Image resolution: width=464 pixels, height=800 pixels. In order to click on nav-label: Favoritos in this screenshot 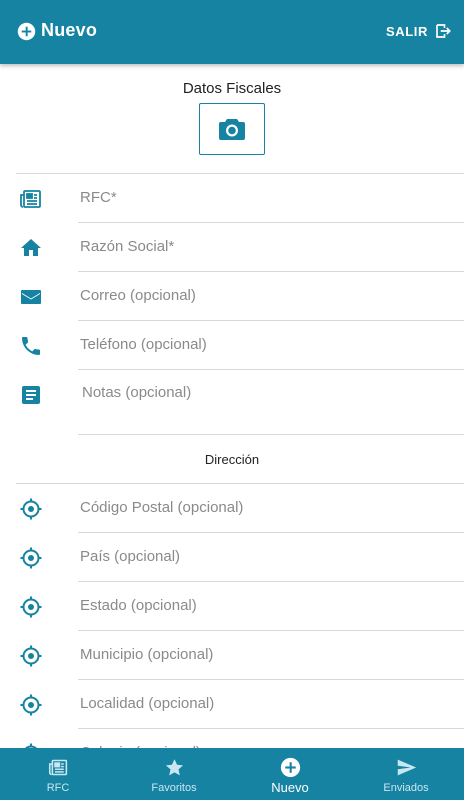, I will do `click(174, 788)`.